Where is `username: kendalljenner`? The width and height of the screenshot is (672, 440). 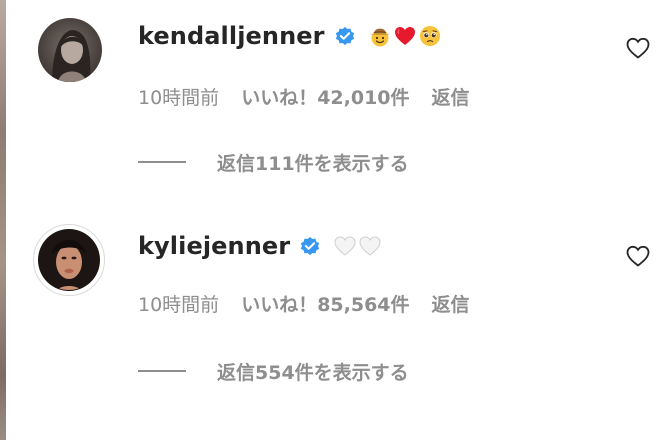 username: kendalljenner is located at coordinates (231, 36).